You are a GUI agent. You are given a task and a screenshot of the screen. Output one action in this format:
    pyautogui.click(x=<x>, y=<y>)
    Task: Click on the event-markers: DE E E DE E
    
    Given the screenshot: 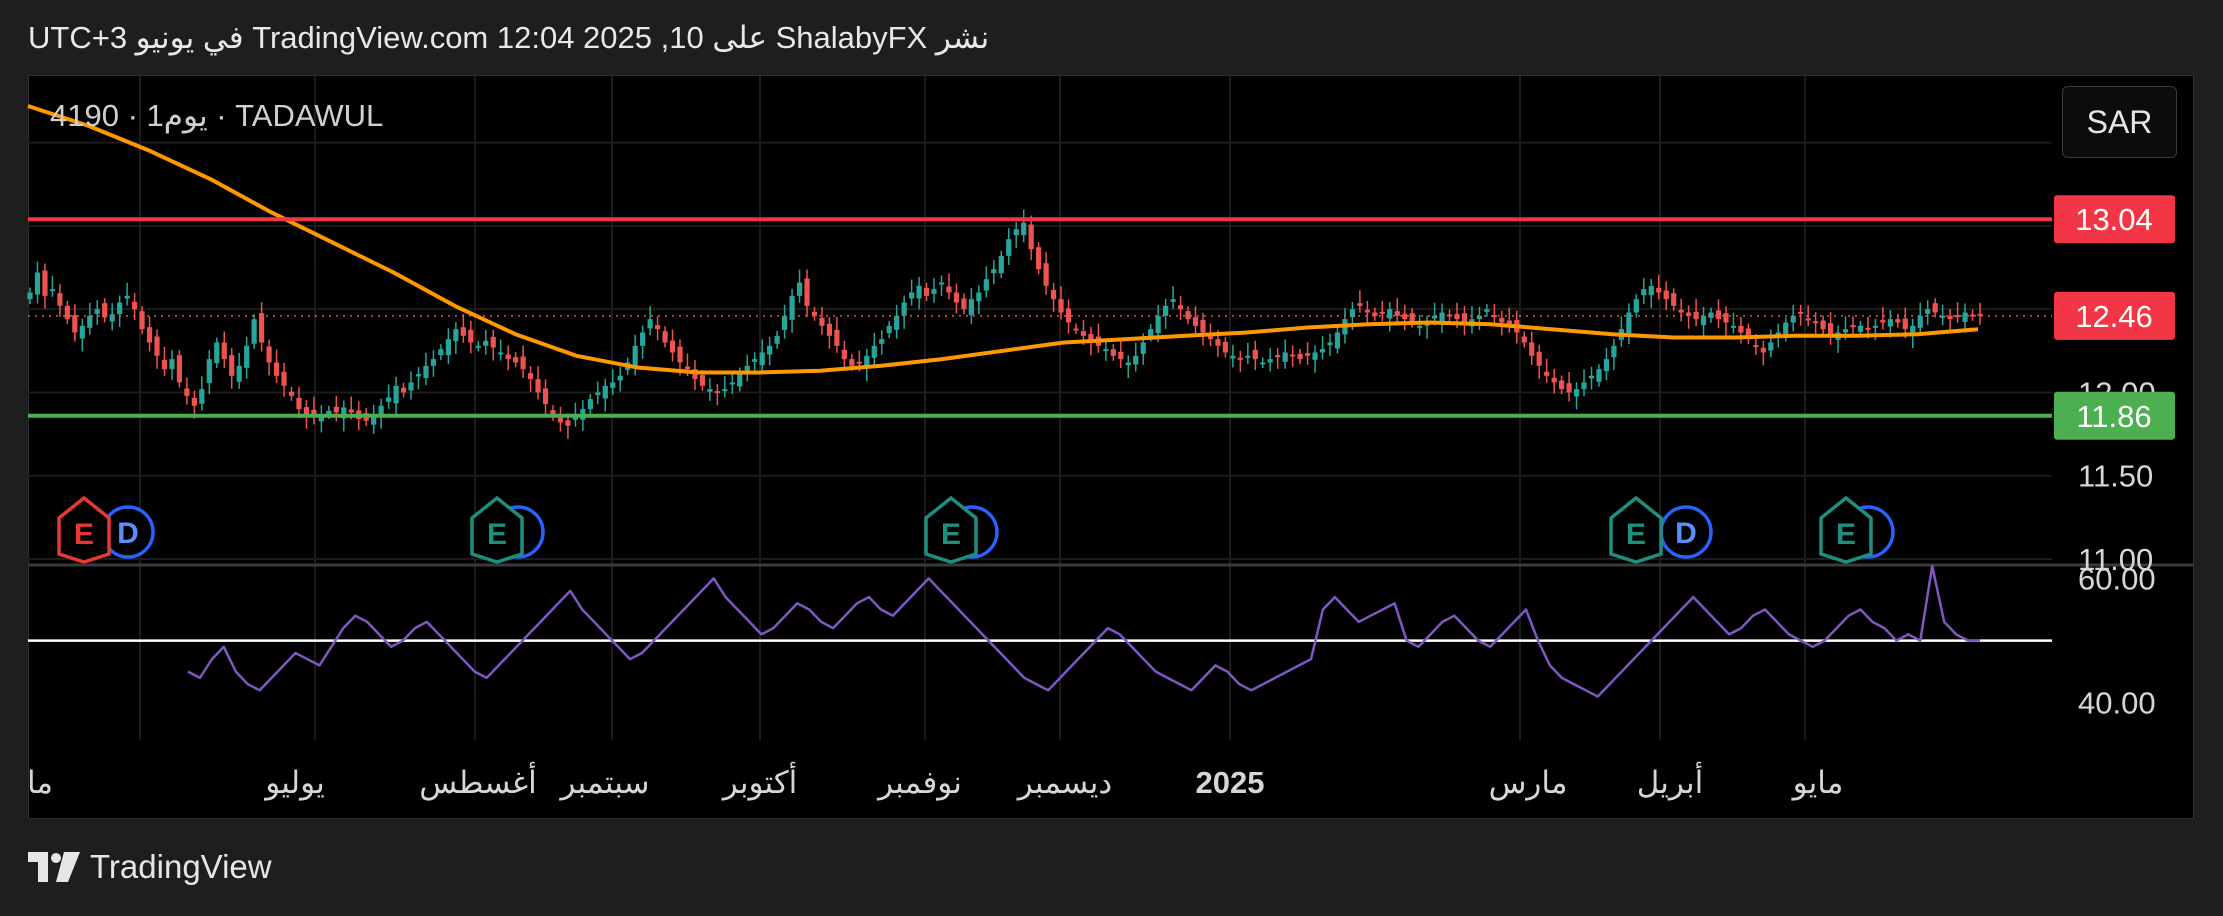 What is the action you would take?
    pyautogui.click(x=976, y=529)
    